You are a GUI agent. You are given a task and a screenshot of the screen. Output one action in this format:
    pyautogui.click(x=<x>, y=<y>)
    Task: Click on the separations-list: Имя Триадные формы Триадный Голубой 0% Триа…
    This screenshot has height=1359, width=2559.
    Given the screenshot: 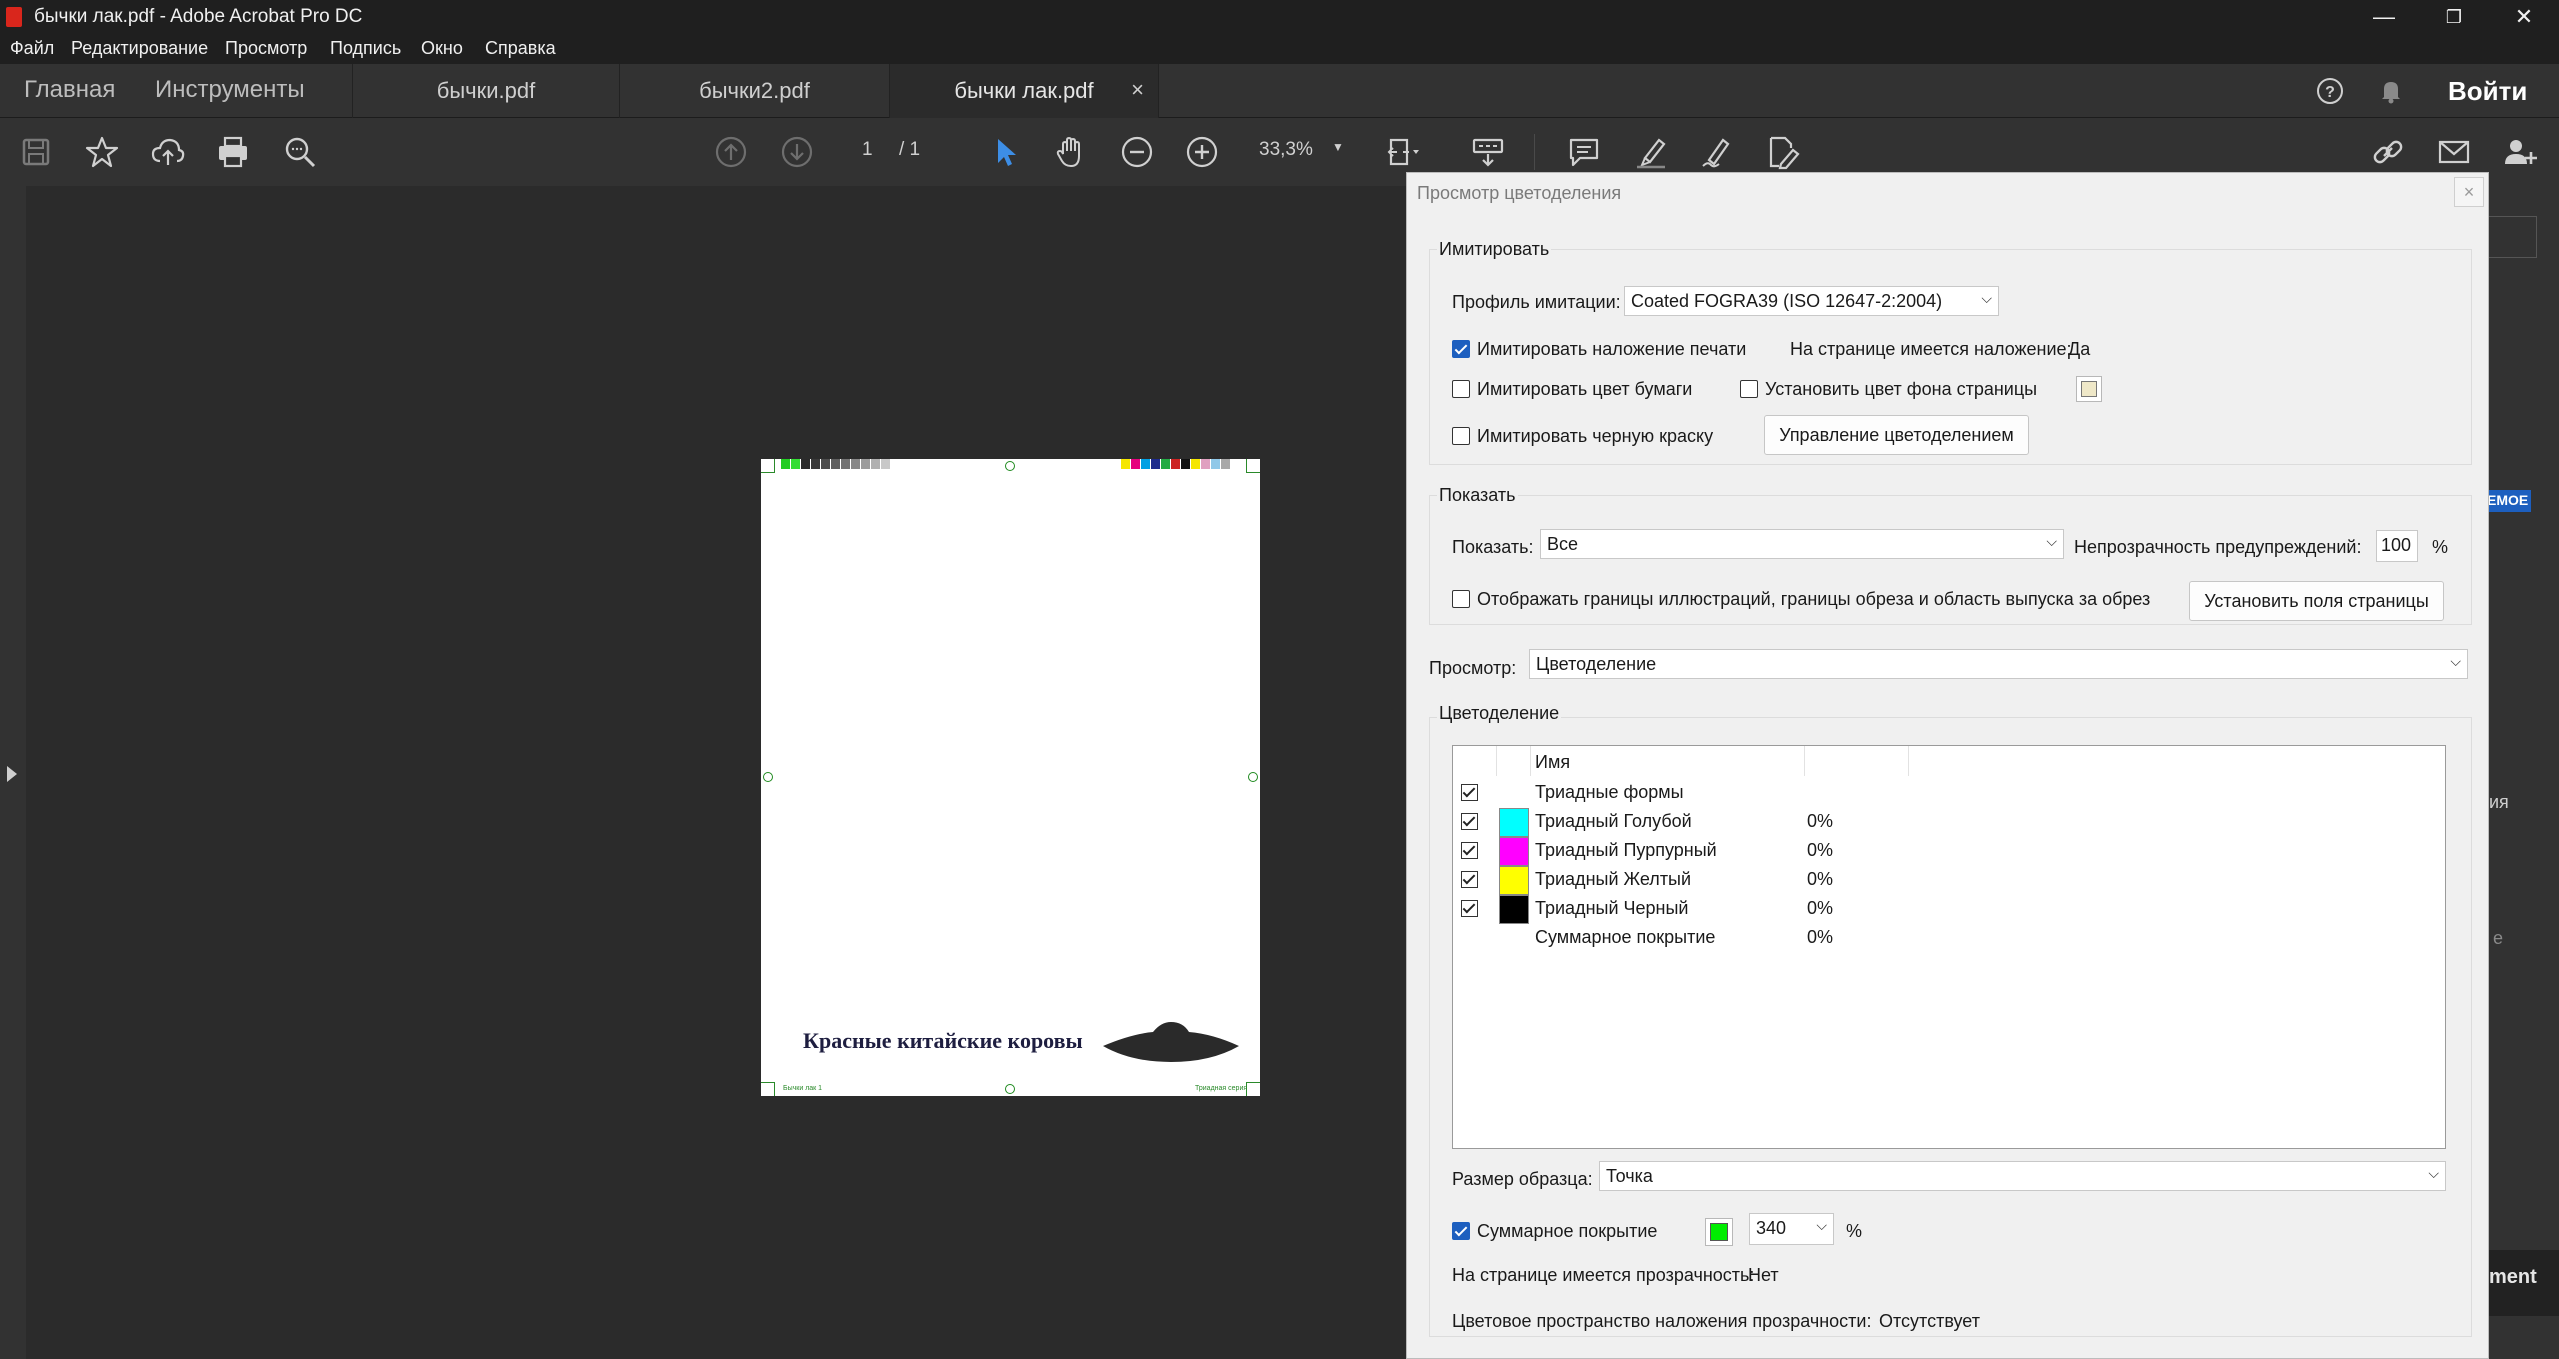 What is the action you would take?
    pyautogui.click(x=1949, y=947)
    